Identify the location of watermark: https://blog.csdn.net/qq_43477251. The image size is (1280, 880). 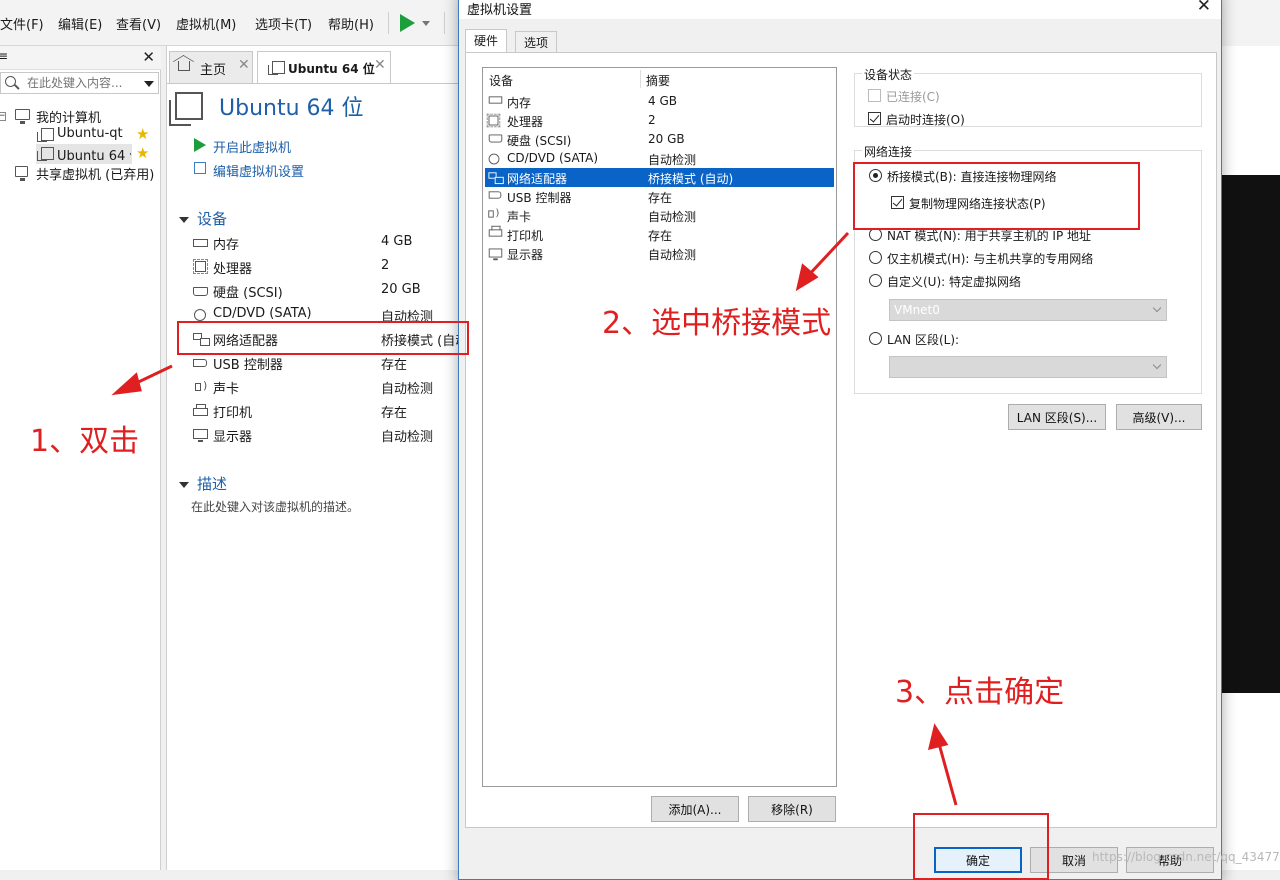
(1186, 857).